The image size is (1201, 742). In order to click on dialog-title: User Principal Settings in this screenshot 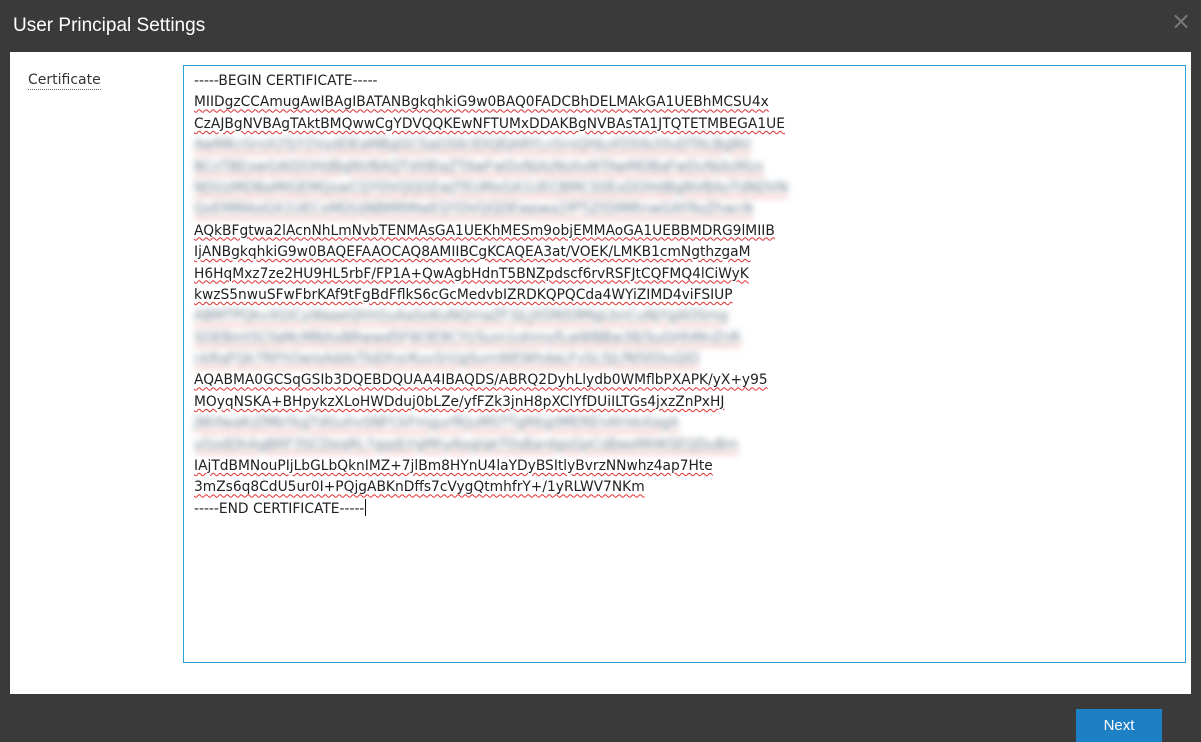, I will do `click(109, 25)`.